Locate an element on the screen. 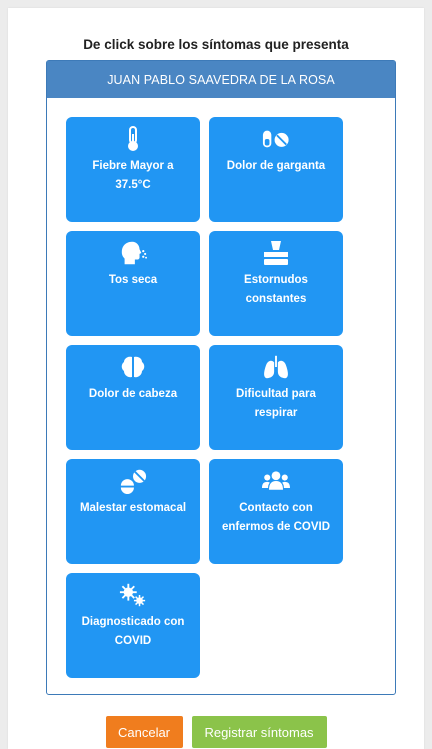 Image resolution: width=432 pixels, height=749 pixels. tissue-box-icon is located at coordinates (276, 253).